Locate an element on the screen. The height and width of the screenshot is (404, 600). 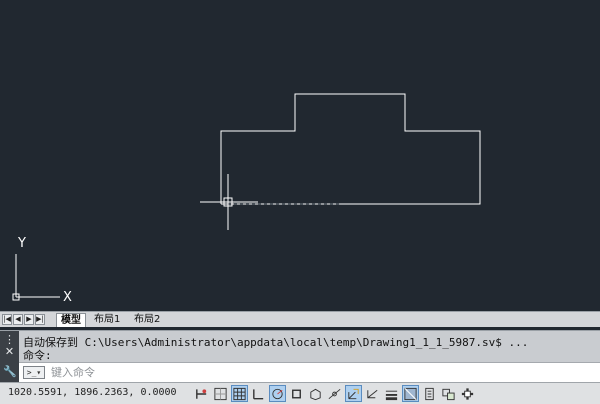
quick-properties-toggle is located at coordinates (429, 393).